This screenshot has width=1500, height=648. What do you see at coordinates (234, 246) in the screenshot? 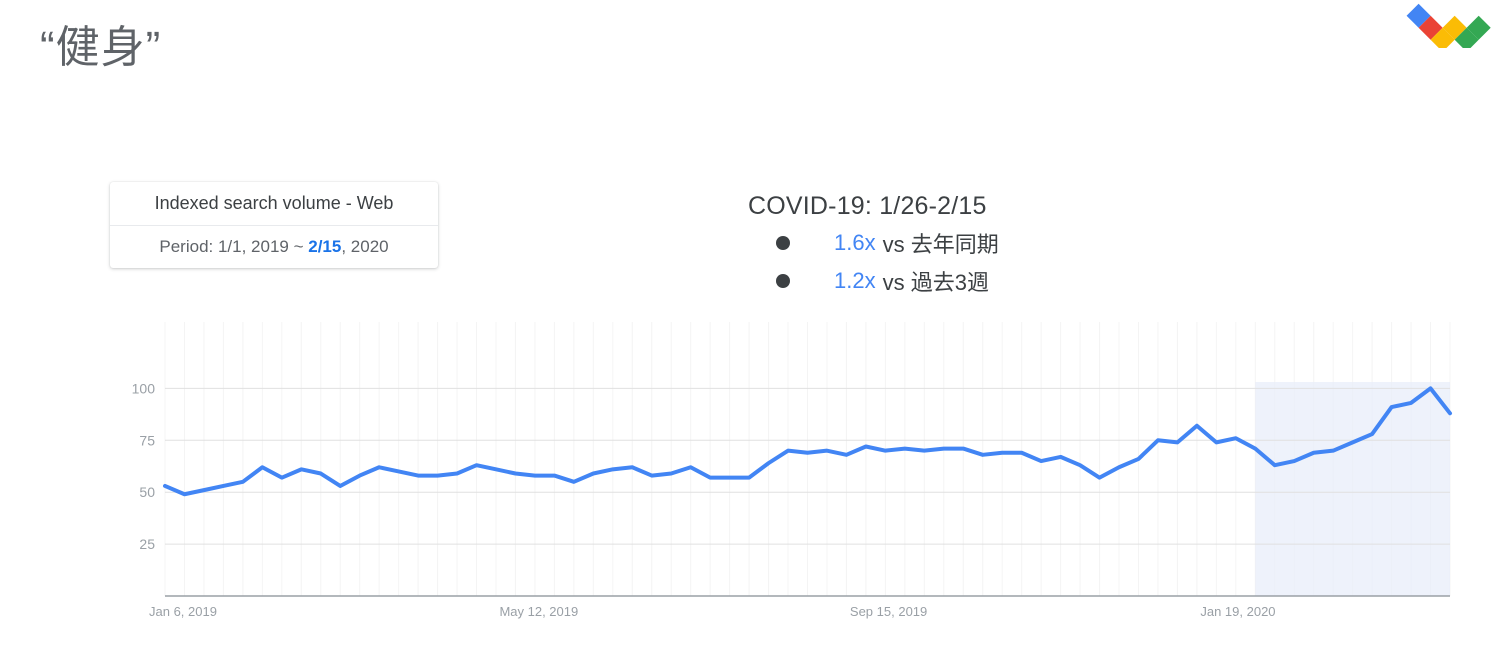
I see `period-prefix: Period: 1/1, 2019 ~` at bounding box center [234, 246].